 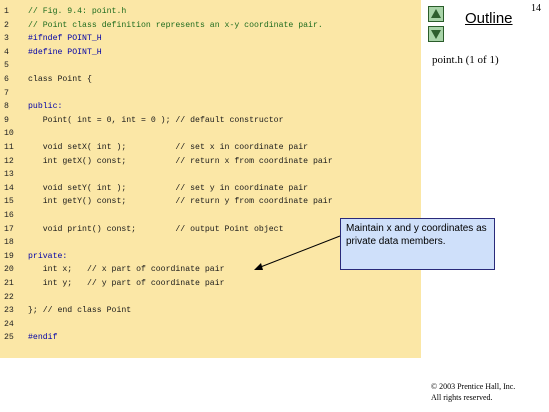 I want to click on line-number: 11, so click(x=9, y=147).